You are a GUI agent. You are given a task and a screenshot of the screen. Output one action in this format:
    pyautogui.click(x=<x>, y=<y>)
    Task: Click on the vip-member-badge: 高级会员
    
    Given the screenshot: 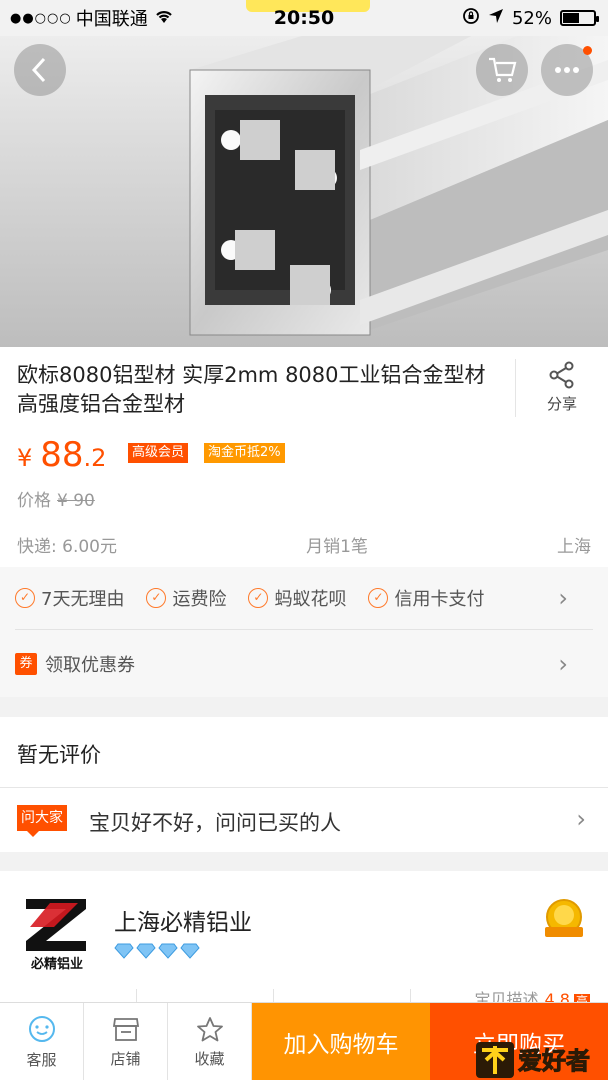 What is the action you would take?
    pyautogui.click(x=158, y=453)
    